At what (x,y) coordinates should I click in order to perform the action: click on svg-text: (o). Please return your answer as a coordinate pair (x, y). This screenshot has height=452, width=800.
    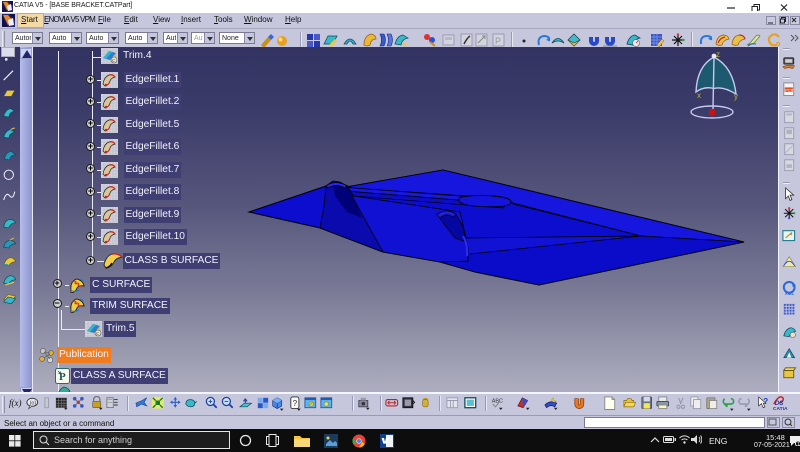
    Looking at the image, I should click on (33, 404).